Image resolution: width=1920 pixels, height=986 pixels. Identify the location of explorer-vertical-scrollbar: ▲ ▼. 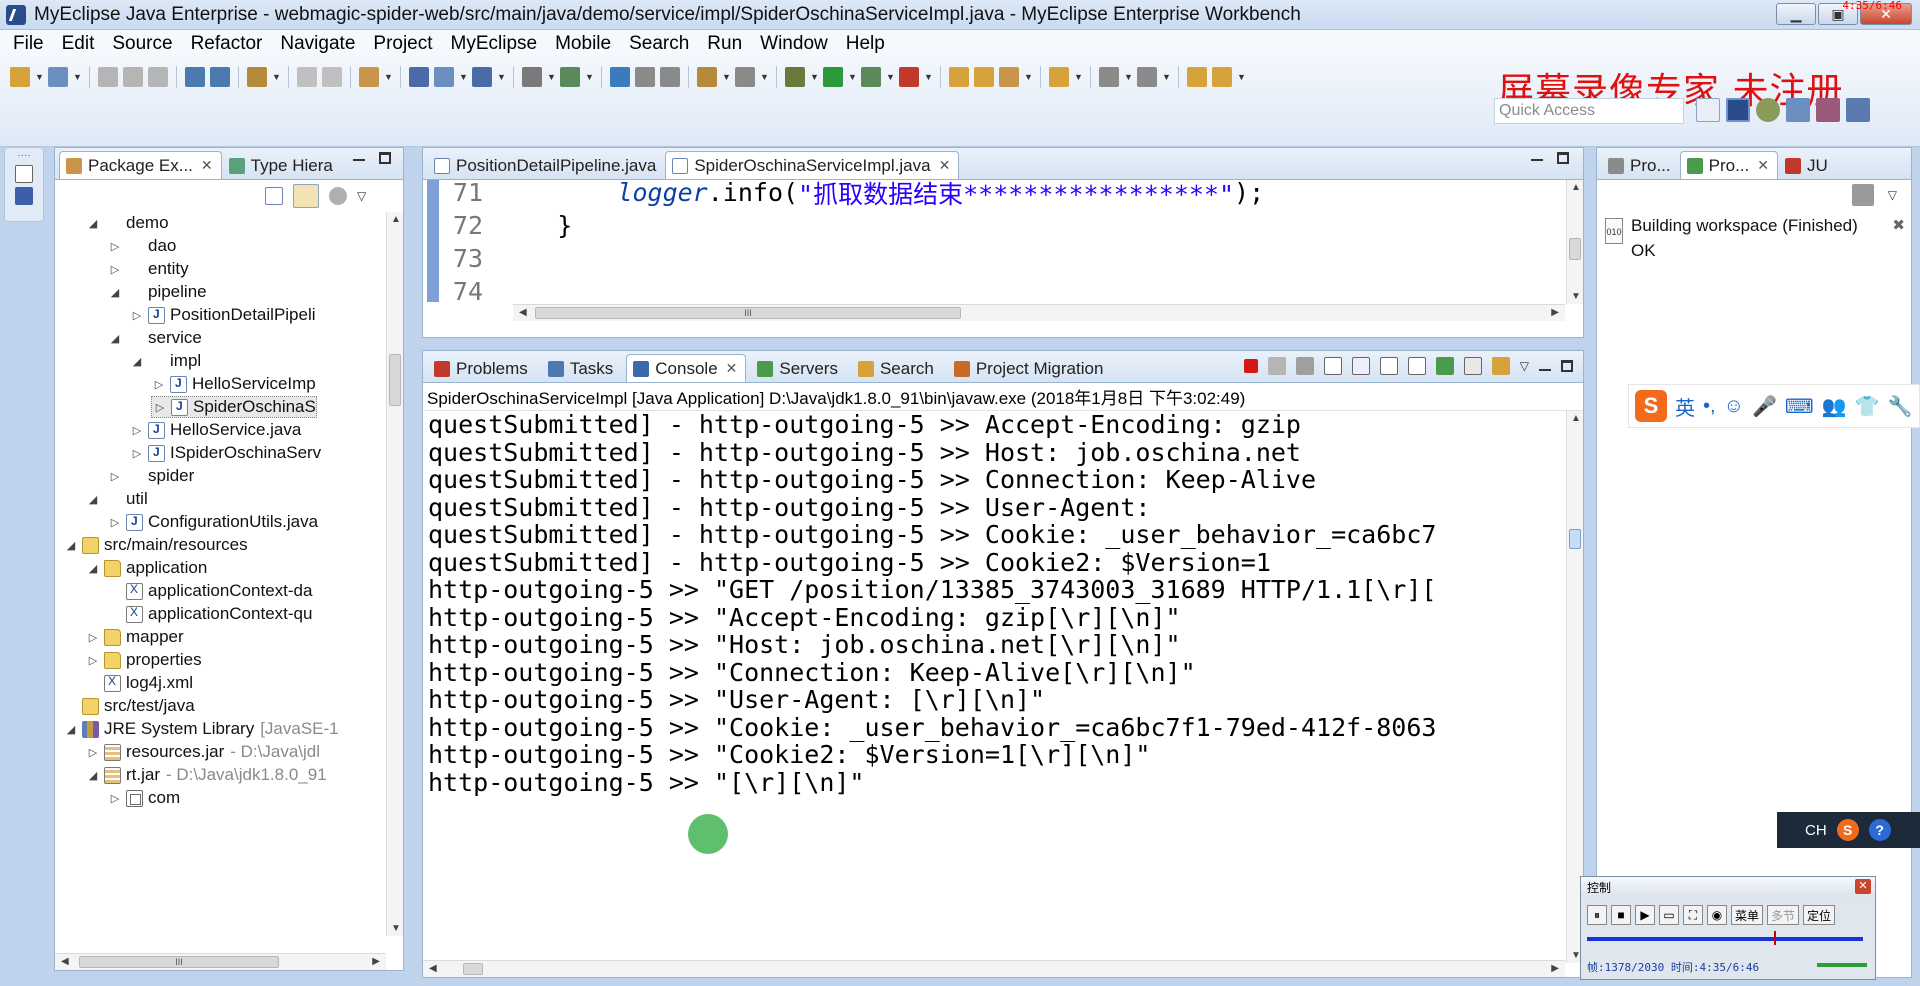
(394, 574).